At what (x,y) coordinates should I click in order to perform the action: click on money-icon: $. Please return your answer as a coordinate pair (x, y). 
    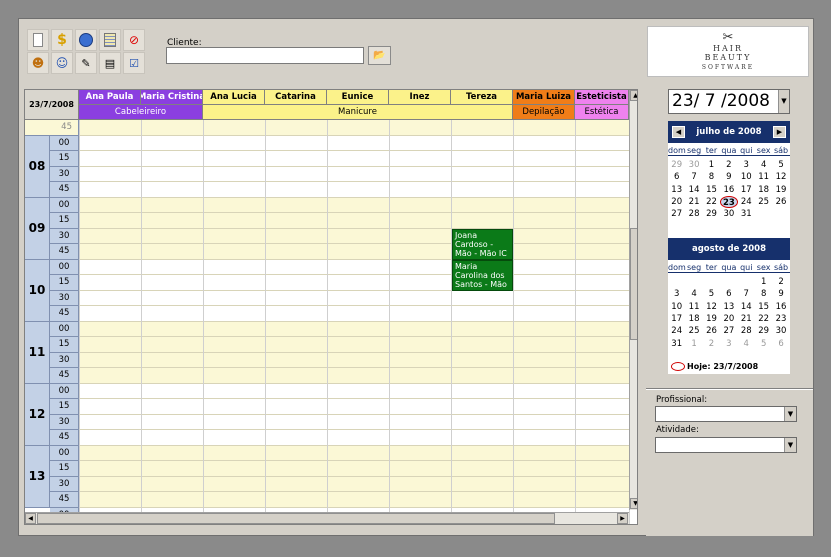
    Looking at the image, I should click on (62, 40).